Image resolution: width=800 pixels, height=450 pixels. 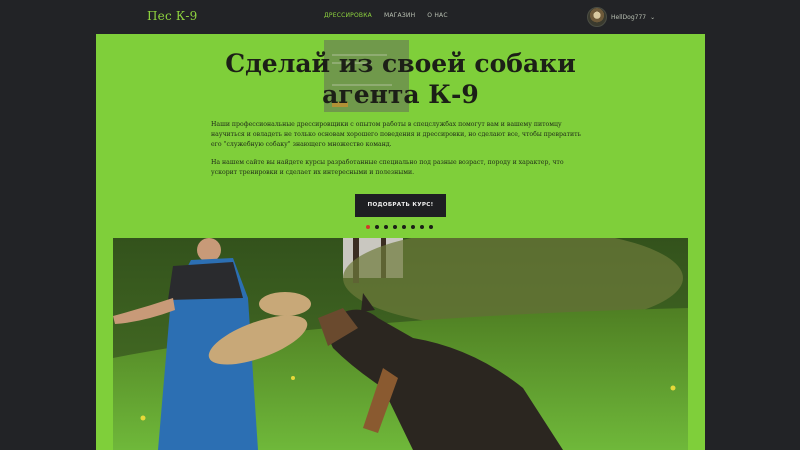 I want to click on chevron-down-icon: ⌄, so click(x=652, y=17).